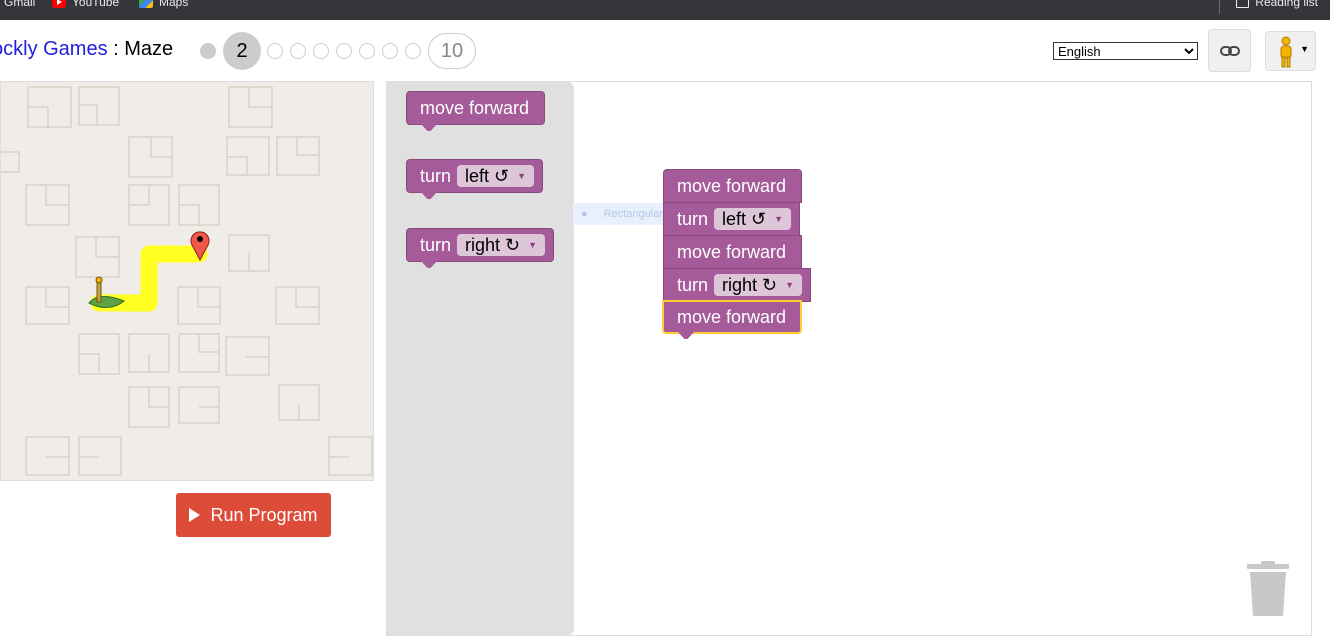 This screenshot has height=642, width=1330. What do you see at coordinates (665, 10) in the screenshot?
I see `bookmarks-bar: Gmail YouTube Maps Reading list` at bounding box center [665, 10].